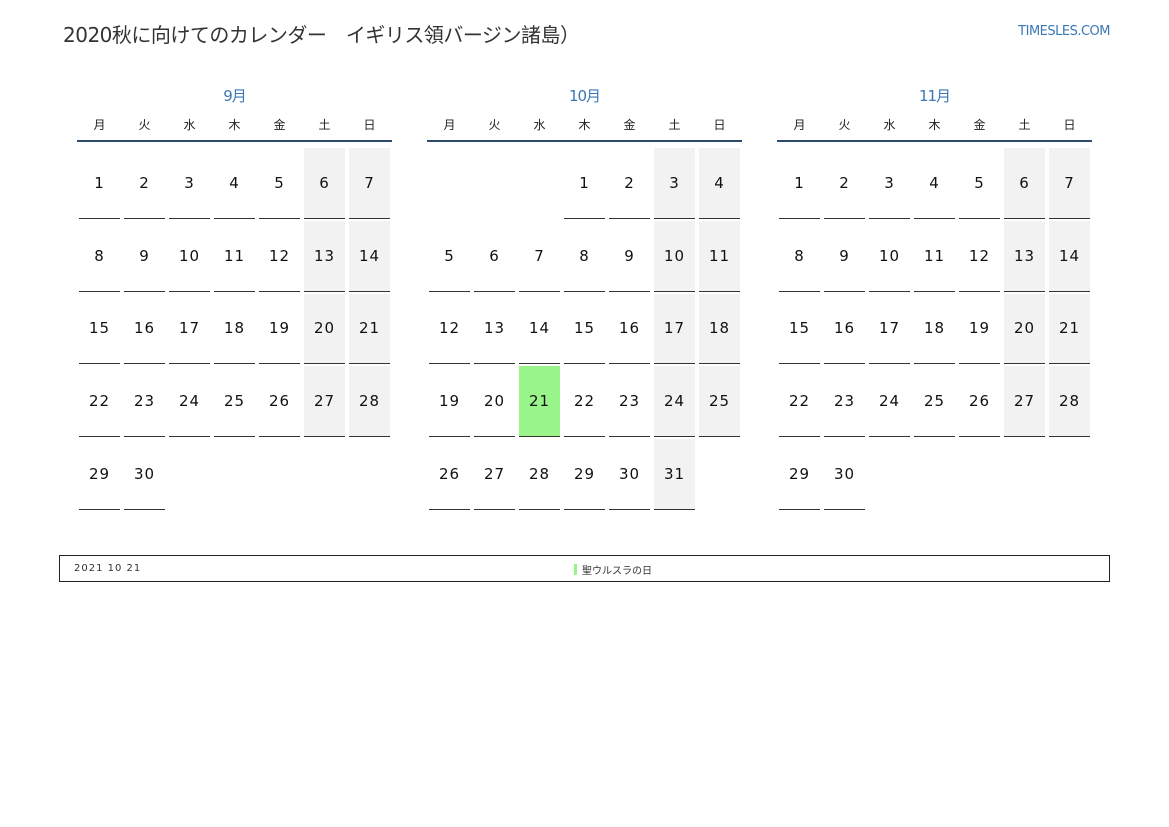 Image resolution: width=1169 pixels, height=827 pixels. I want to click on site-link: TIMESLES.COM, so click(1064, 31).